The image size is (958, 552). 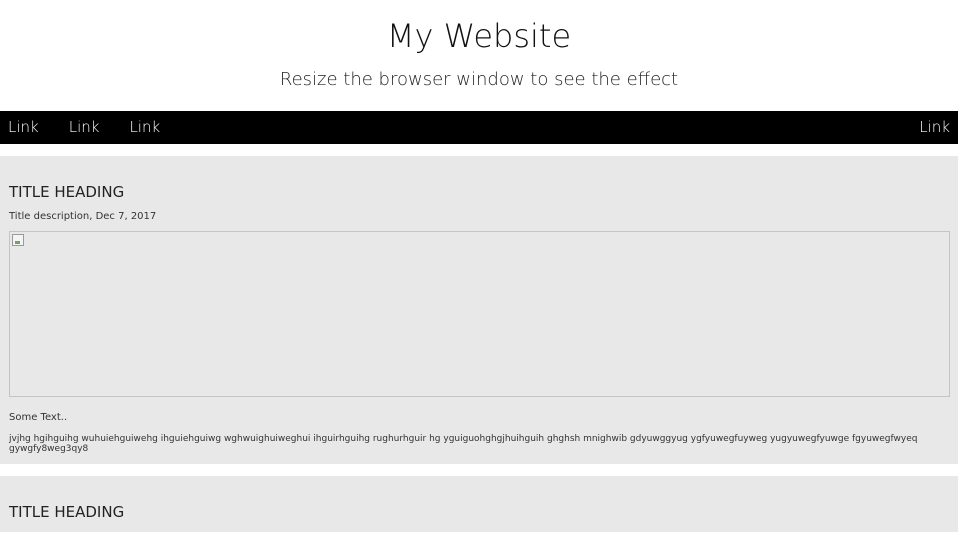 What do you see at coordinates (479, 36) in the screenshot?
I see `site-title: My Website` at bounding box center [479, 36].